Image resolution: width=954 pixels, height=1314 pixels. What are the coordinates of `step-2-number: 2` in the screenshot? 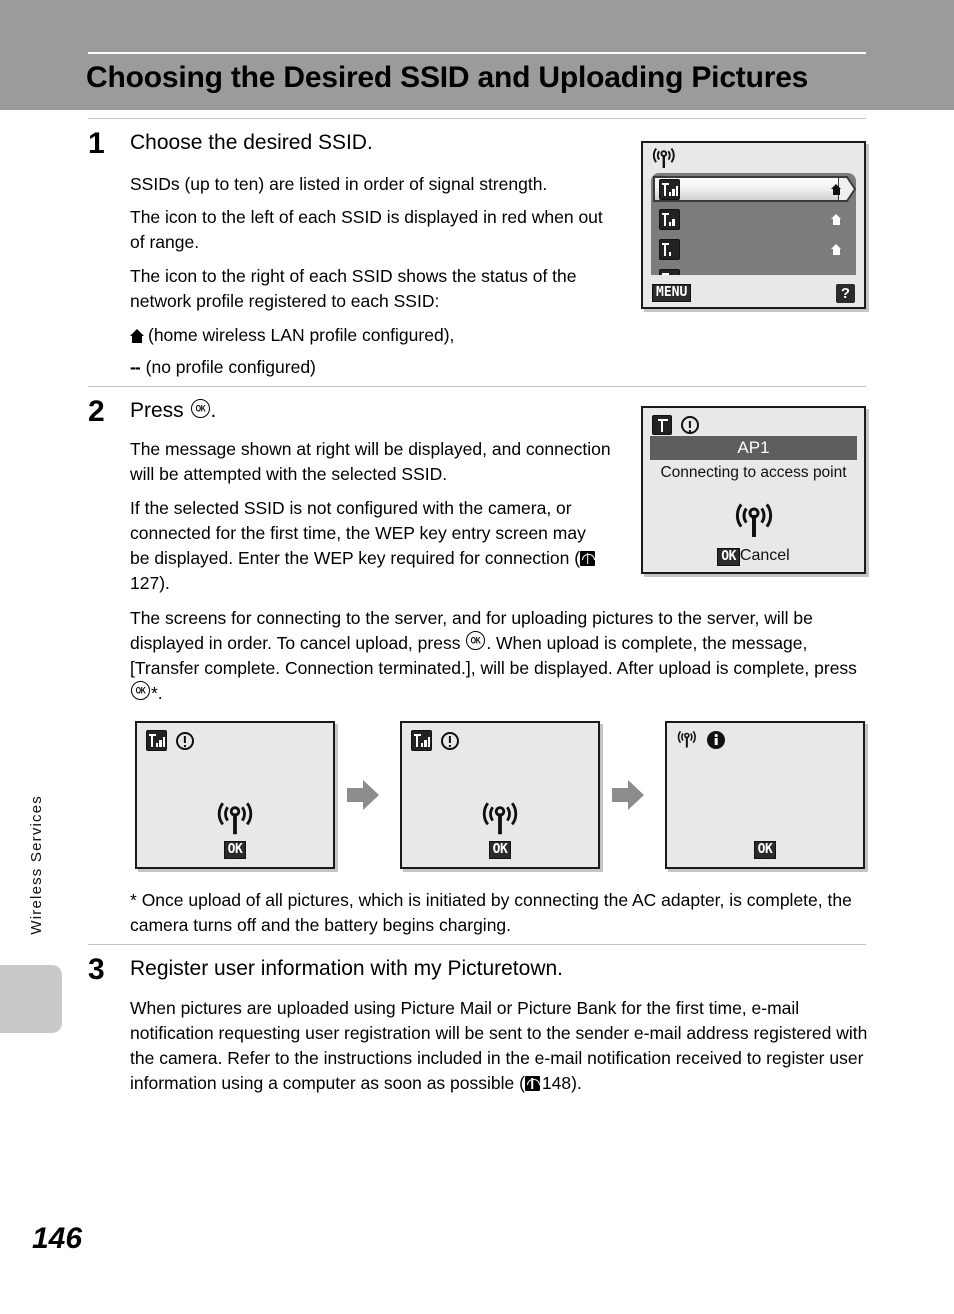 It's located at (96, 411).